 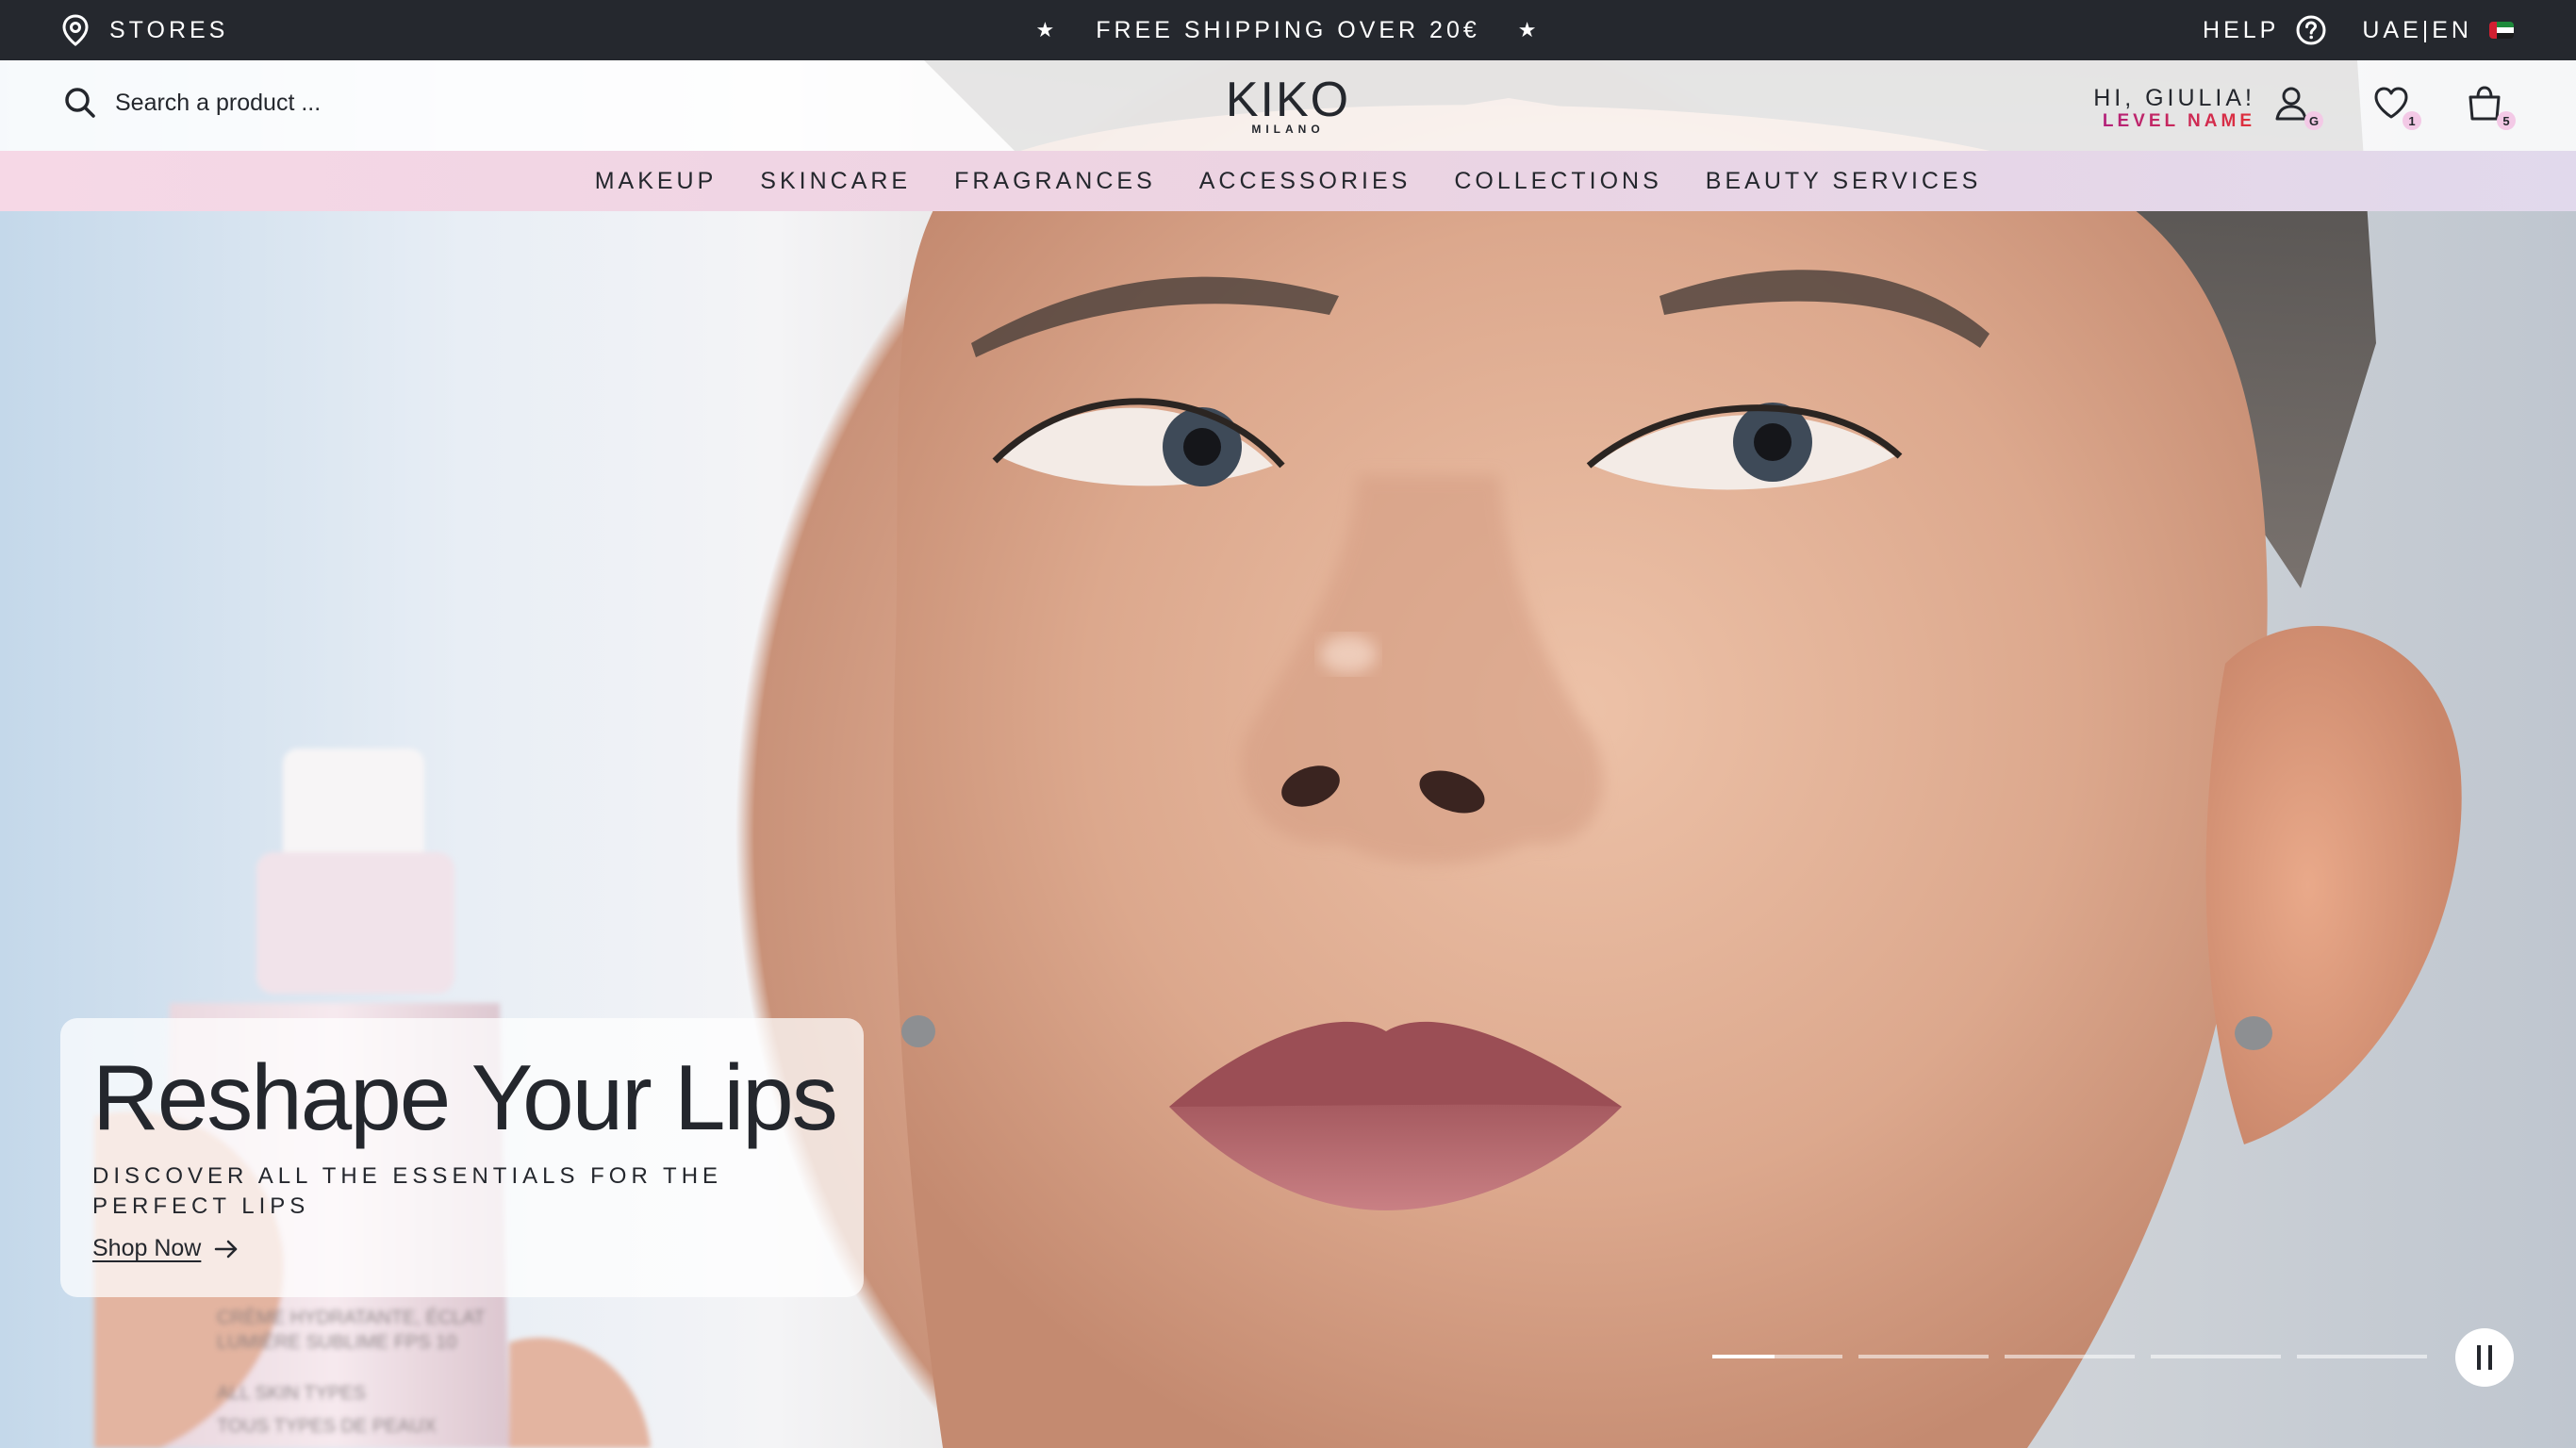 I want to click on svg-text: LUMIÈRE SUBLIME FPS 10, so click(x=337, y=1342).